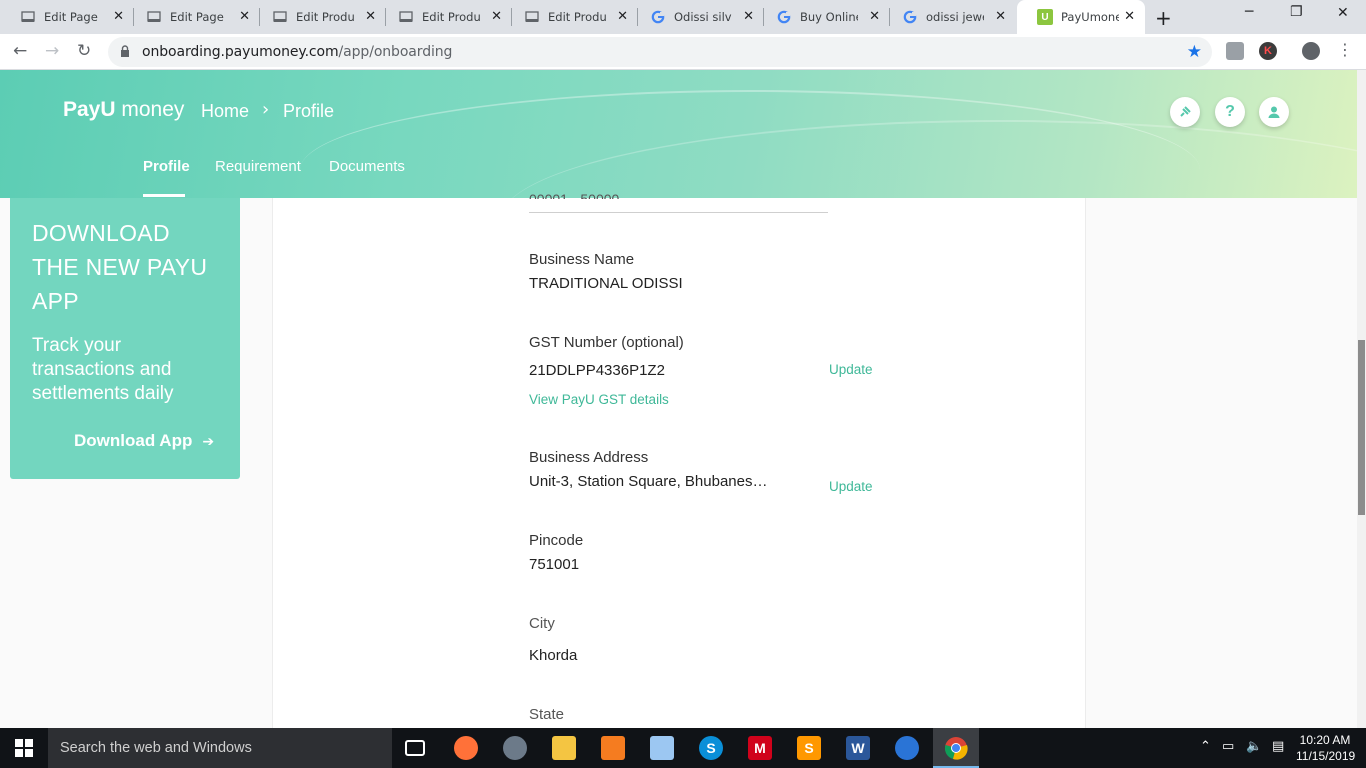 This screenshot has width=1366, height=768. What do you see at coordinates (515, 748) in the screenshot?
I see `paint-icon` at bounding box center [515, 748].